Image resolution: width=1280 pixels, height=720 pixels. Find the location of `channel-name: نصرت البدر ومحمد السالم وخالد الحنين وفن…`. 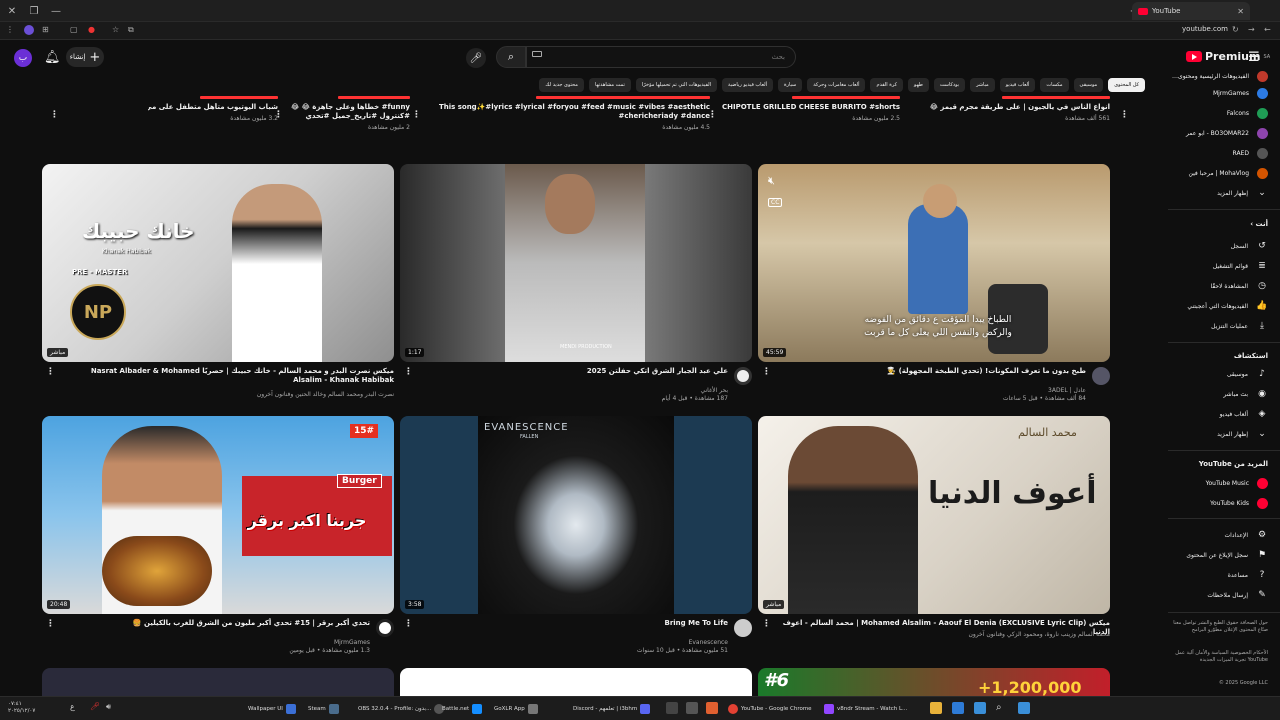

channel-name: نصرت البدر ومحمد السالم وخالد الحنين وفن… is located at coordinates (239, 395).